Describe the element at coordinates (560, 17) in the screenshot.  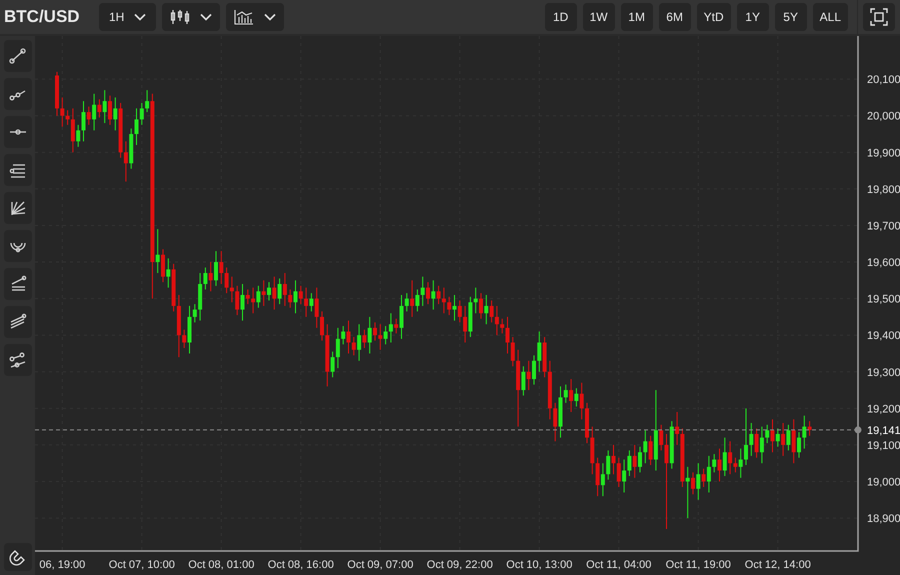
I see `range-button: 1D` at that location.